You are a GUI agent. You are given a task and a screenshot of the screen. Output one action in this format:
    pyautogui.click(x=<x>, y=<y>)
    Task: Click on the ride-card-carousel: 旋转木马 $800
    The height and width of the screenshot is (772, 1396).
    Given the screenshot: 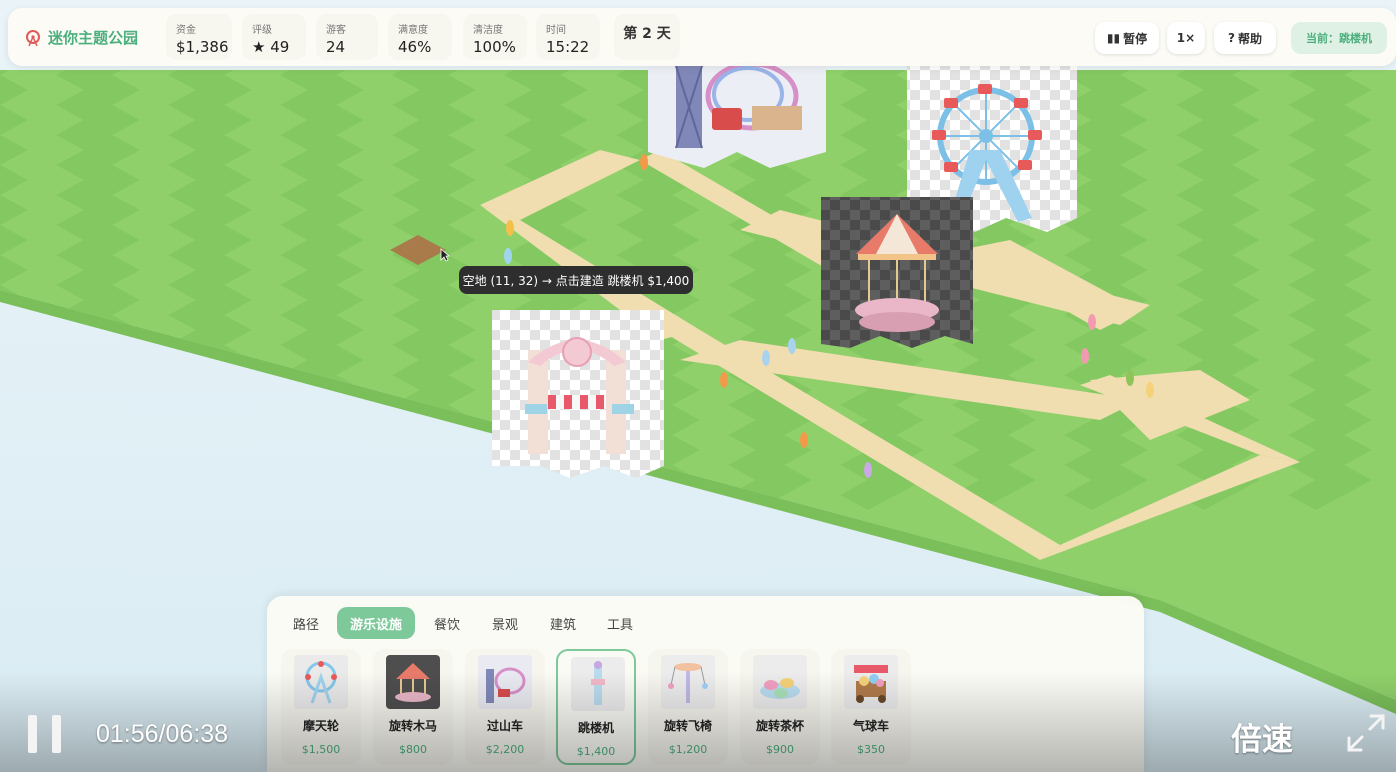 What is the action you would take?
    pyautogui.click(x=413, y=707)
    